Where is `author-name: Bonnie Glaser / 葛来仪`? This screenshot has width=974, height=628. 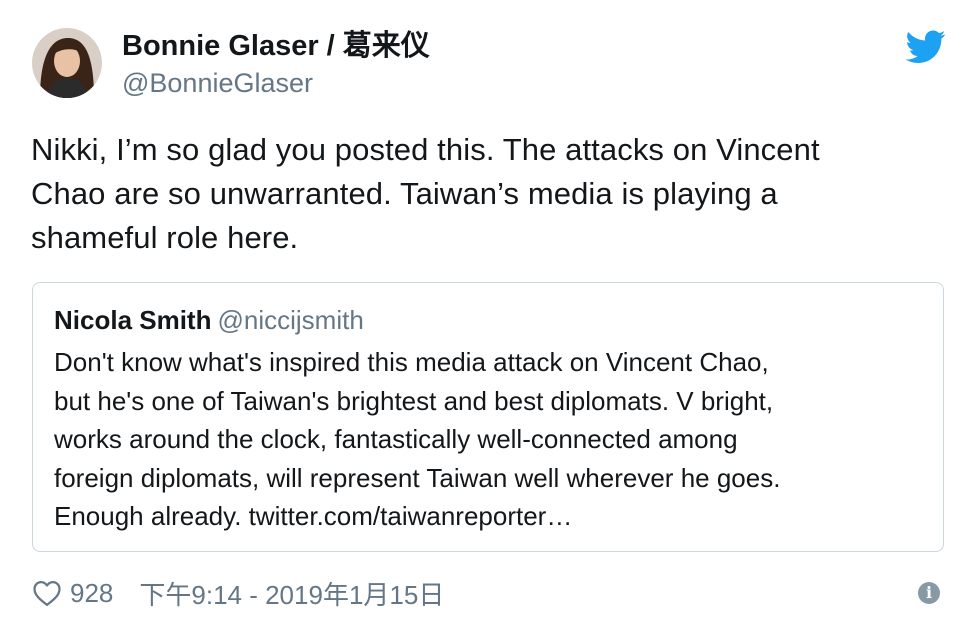 author-name: Bonnie Glaser / 葛来仪 is located at coordinates (276, 46).